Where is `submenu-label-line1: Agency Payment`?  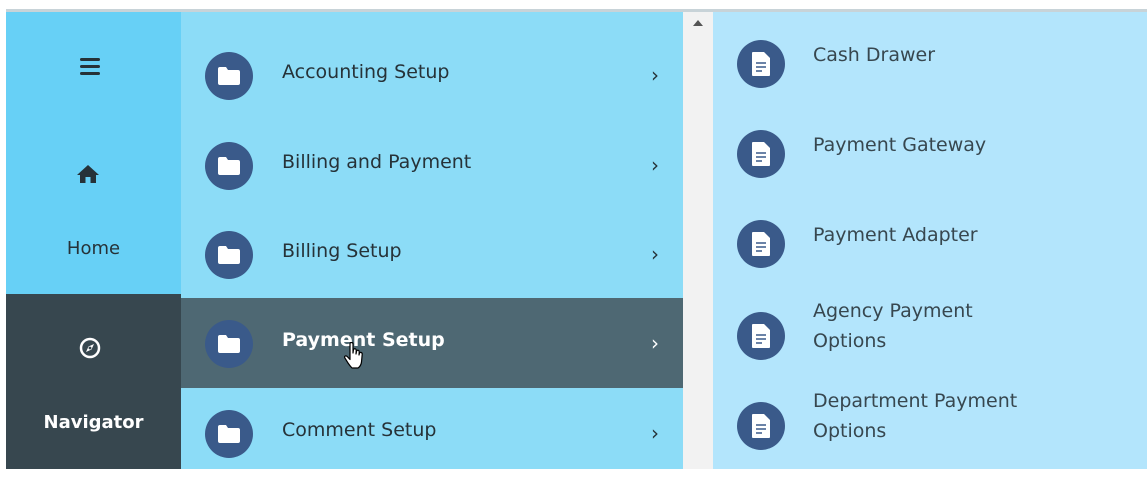 submenu-label-line1: Agency Payment is located at coordinates (893, 311).